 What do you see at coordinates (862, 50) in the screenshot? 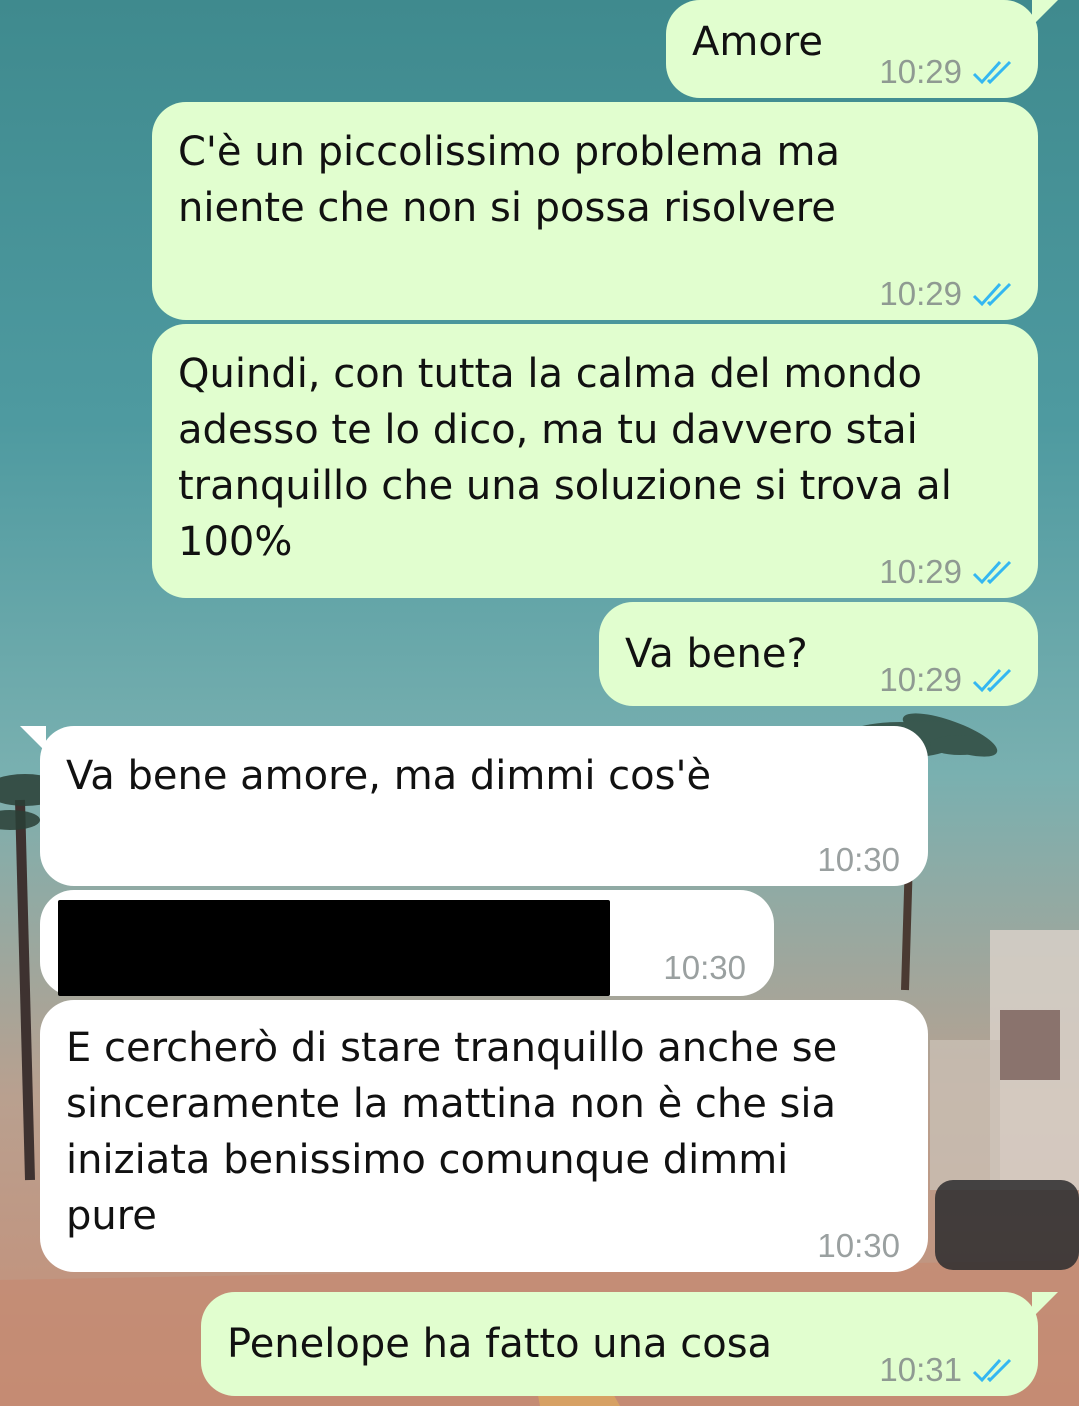
I see `message-bubble-outgoing: Amore 10:29` at bounding box center [862, 50].